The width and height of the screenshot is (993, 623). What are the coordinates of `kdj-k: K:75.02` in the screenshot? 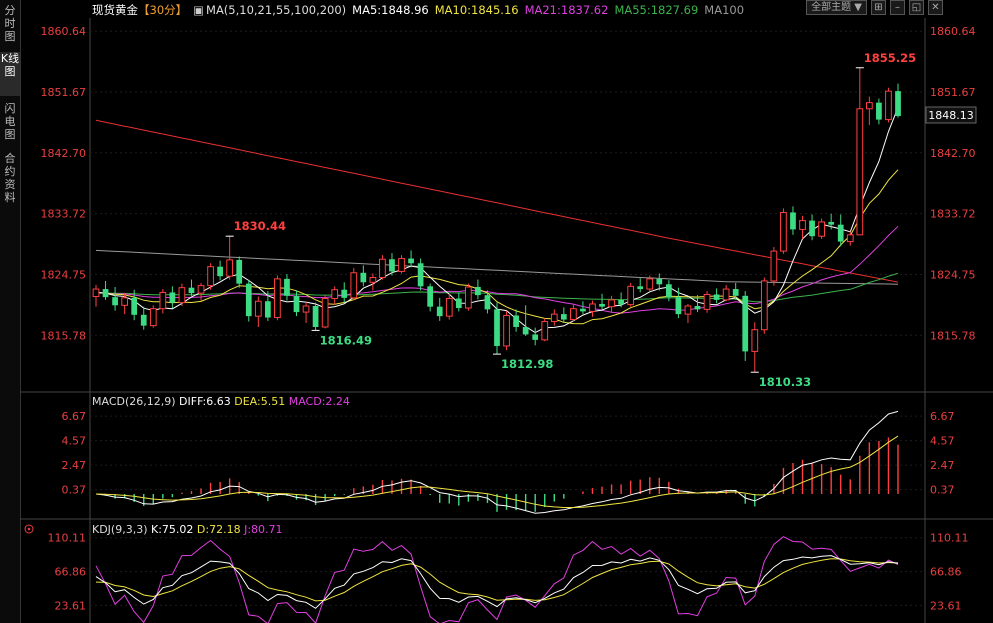 It's located at (172, 529).